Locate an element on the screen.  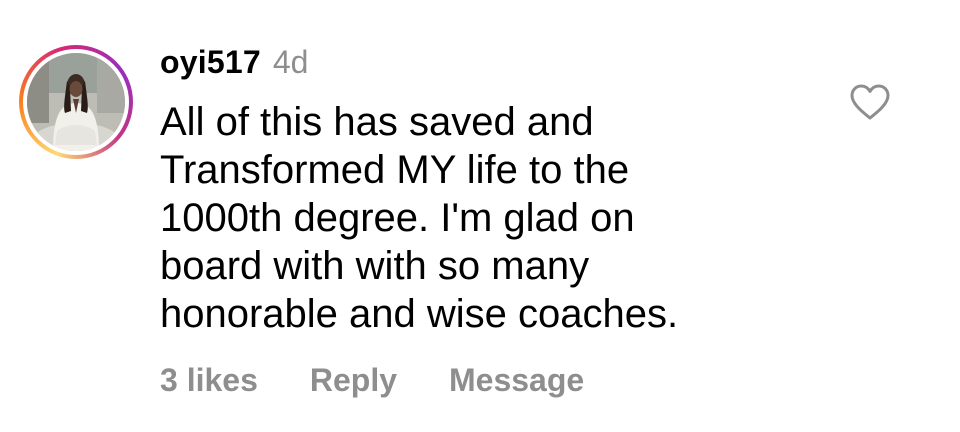
comment-actions: 3 likes Reply Message is located at coordinates (372, 380).